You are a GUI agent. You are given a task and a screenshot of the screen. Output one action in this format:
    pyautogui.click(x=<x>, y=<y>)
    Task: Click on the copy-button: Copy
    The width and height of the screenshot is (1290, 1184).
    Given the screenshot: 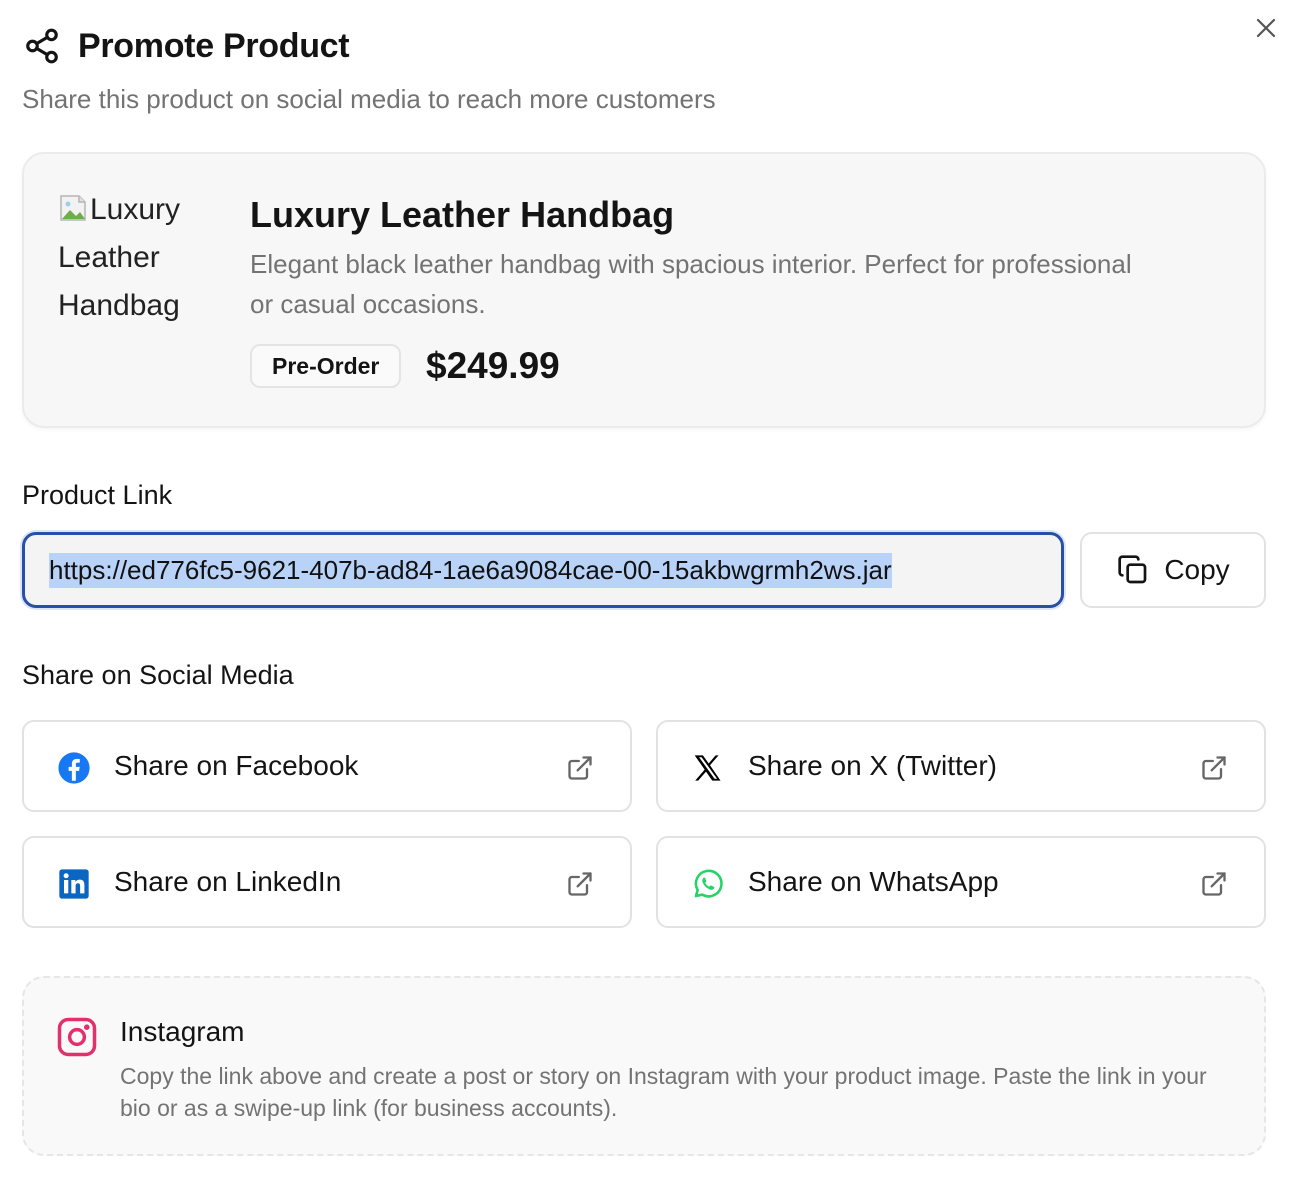 What is the action you would take?
    pyautogui.click(x=1173, y=570)
    